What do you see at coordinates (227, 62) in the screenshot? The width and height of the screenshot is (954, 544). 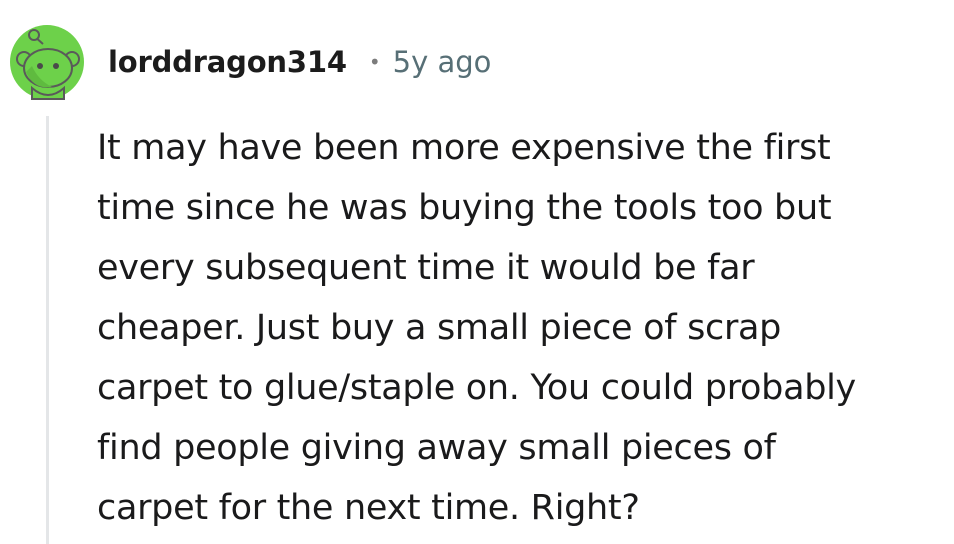 I see `author-username: lorddragon314` at bounding box center [227, 62].